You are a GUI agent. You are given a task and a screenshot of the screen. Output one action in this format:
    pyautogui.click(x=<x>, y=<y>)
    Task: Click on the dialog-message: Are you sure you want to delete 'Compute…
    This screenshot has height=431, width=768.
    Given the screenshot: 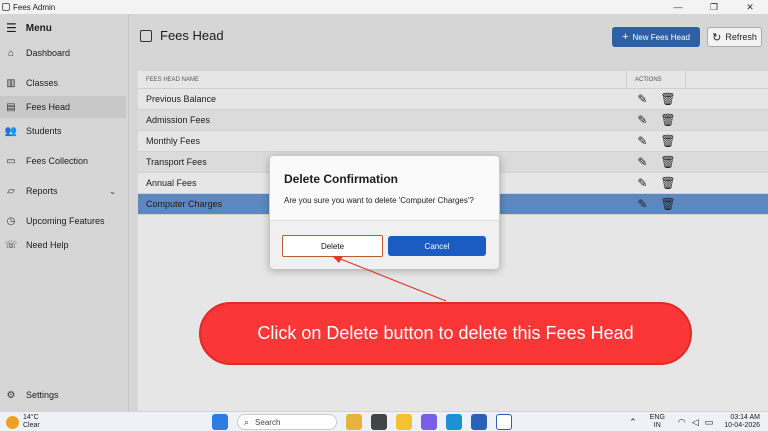 What is the action you would take?
    pyautogui.click(x=379, y=200)
    